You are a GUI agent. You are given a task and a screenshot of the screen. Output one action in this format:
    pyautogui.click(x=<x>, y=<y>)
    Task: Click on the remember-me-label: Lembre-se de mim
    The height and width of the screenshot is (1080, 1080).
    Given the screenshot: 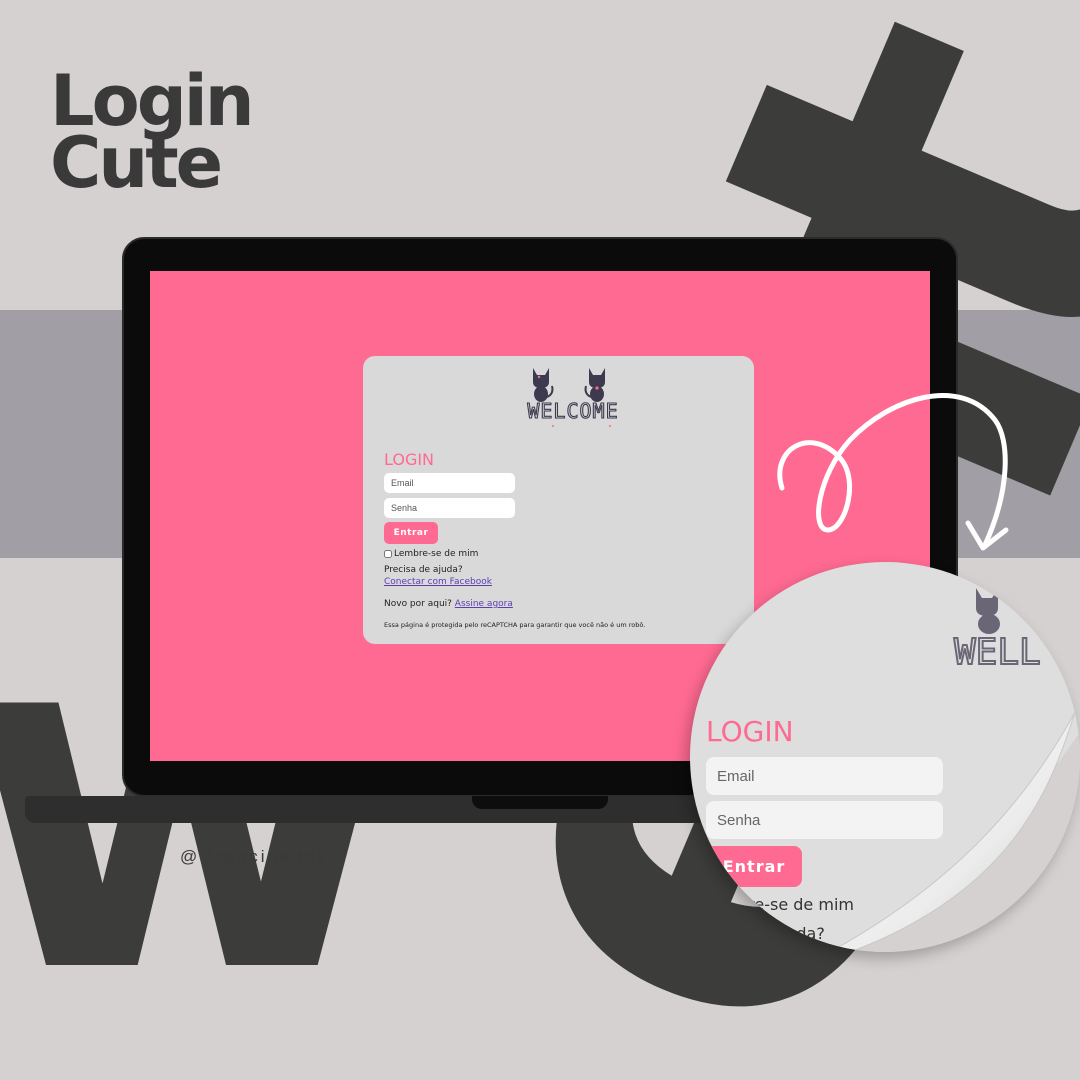 What is the action you would take?
    pyautogui.click(x=436, y=554)
    